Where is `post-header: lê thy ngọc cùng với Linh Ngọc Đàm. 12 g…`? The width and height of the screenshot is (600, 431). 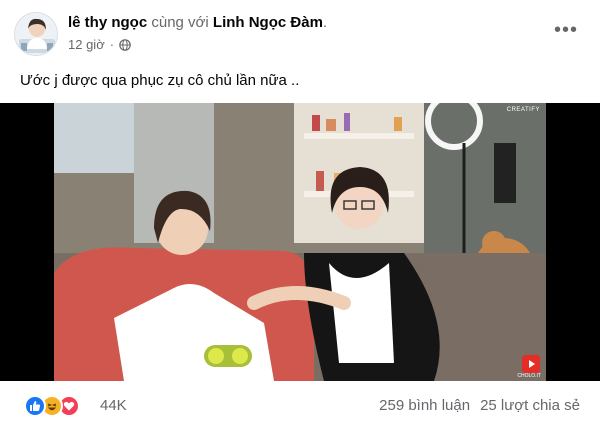
post-header: lê thy ngọc cùng với Linh Ngọc Đàm. 12 g… is located at coordinates (300, 35).